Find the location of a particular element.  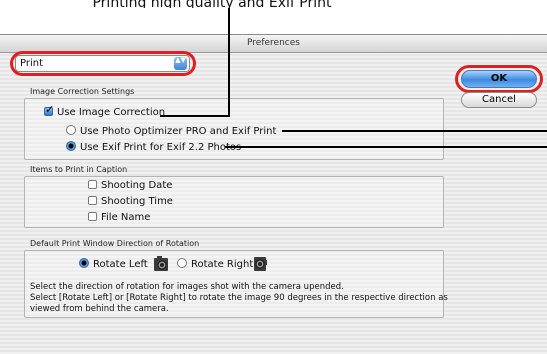

rotate-left-label: Rotate Left is located at coordinates (120, 264).